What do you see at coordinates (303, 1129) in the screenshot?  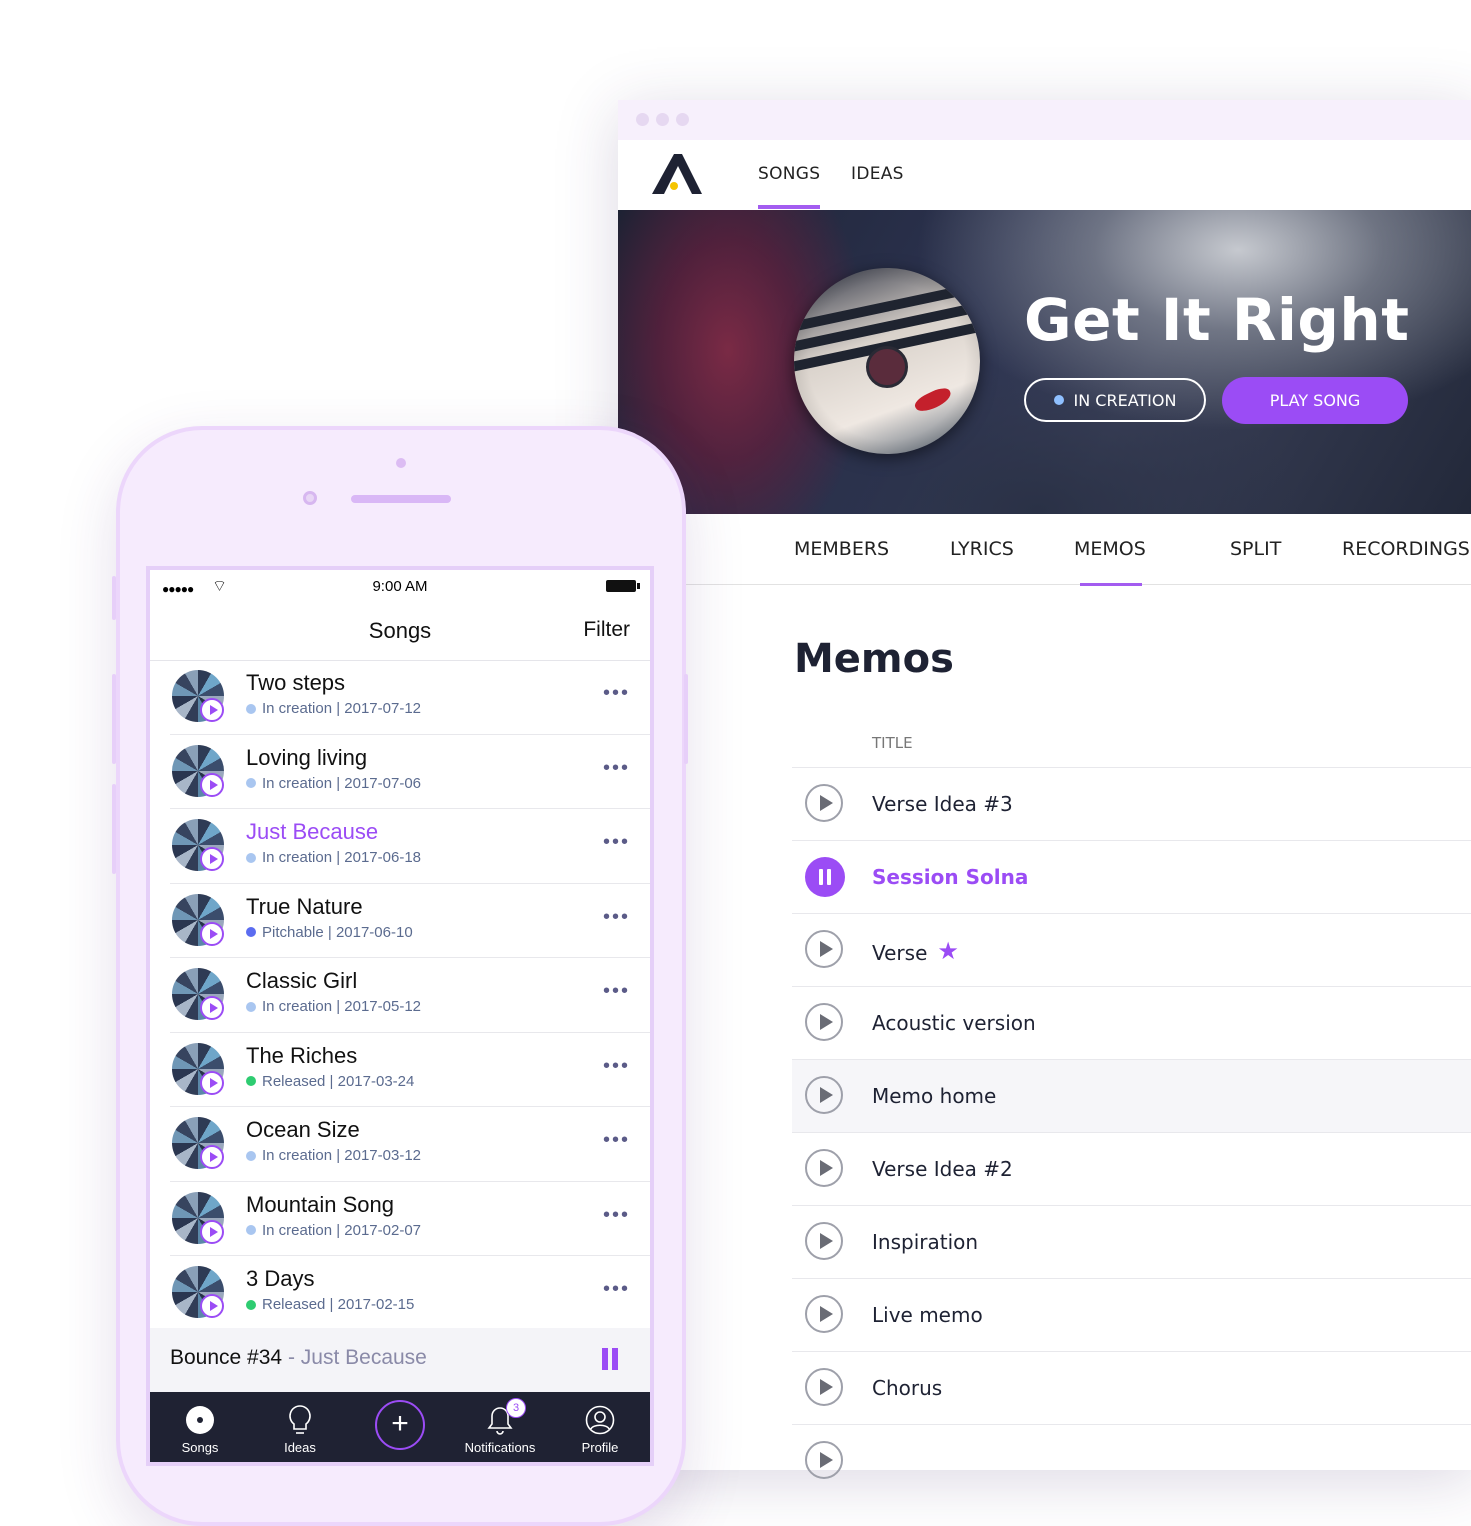 I see `song-title: Ocean Size` at bounding box center [303, 1129].